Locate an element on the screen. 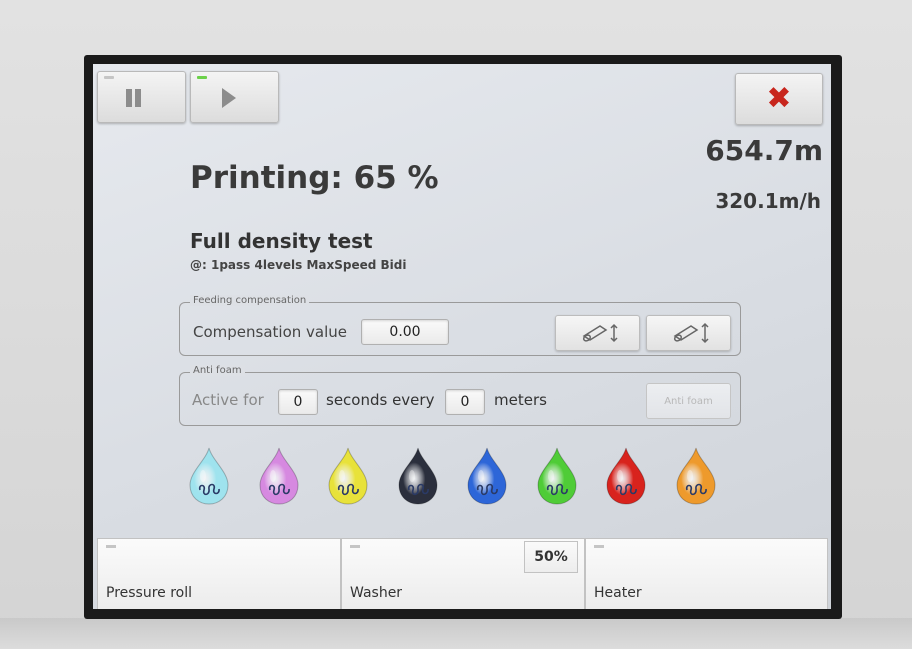 This screenshot has width=912, height=649. close-button: ✖ is located at coordinates (779, 99).